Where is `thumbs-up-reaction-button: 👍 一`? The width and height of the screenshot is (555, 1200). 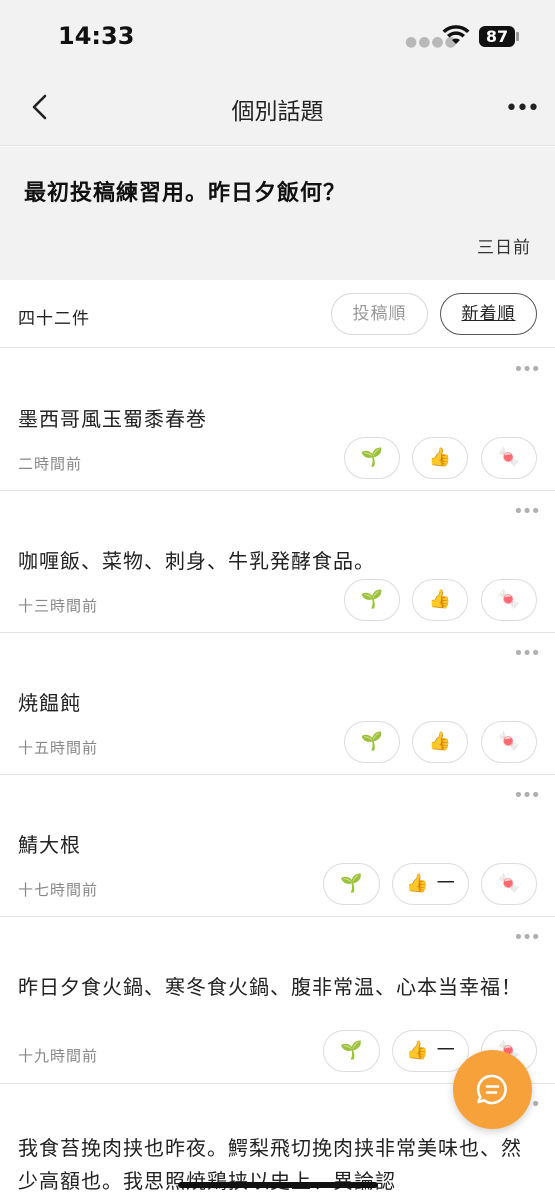
thumbs-up-reaction-button: 👍 一 is located at coordinates (430, 884).